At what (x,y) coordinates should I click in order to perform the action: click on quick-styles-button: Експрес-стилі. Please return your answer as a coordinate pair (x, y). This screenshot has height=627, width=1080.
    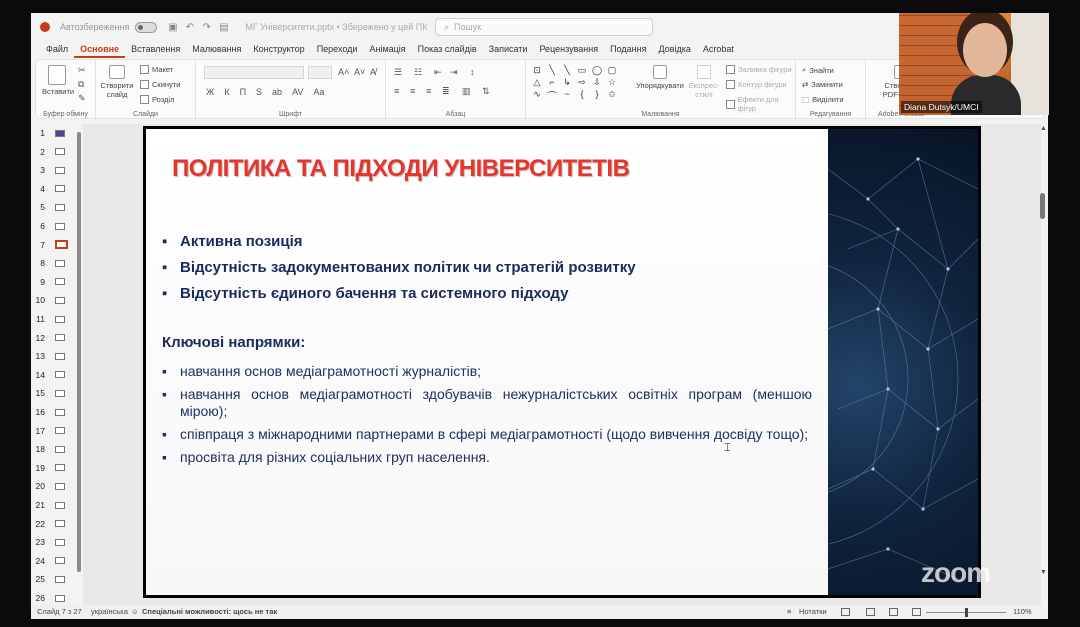
    Looking at the image, I should click on (704, 82).